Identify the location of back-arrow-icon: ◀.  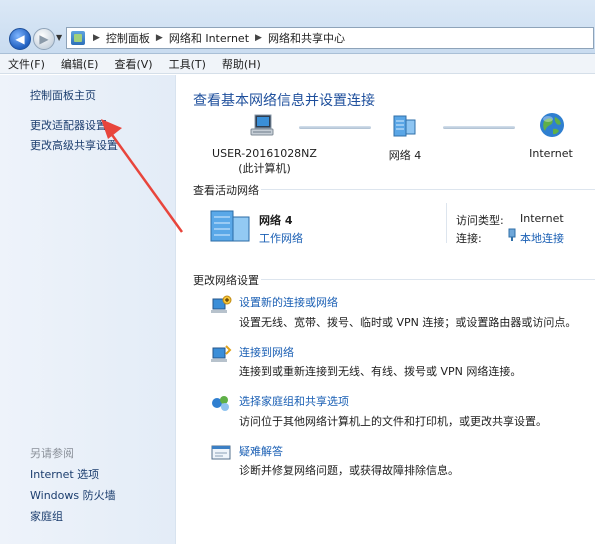
(20, 39).